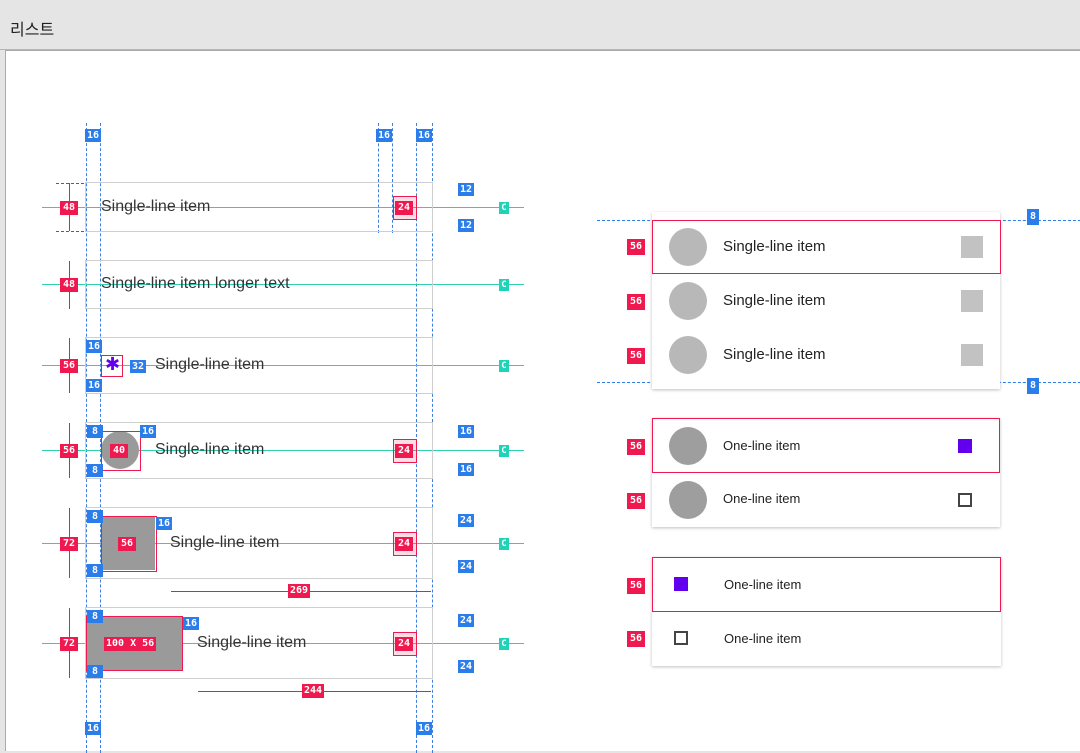 This screenshot has height=753, width=1080. Describe the element at coordinates (225, 542) in the screenshot. I see `item5-label: Single-line item` at that location.